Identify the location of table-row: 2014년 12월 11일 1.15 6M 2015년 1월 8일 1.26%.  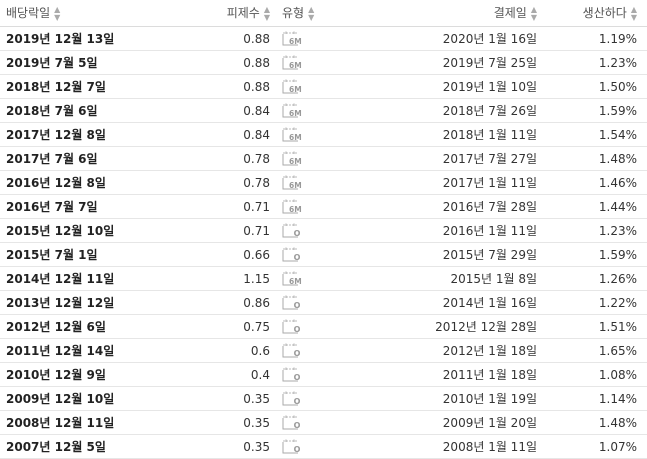
(323, 278).